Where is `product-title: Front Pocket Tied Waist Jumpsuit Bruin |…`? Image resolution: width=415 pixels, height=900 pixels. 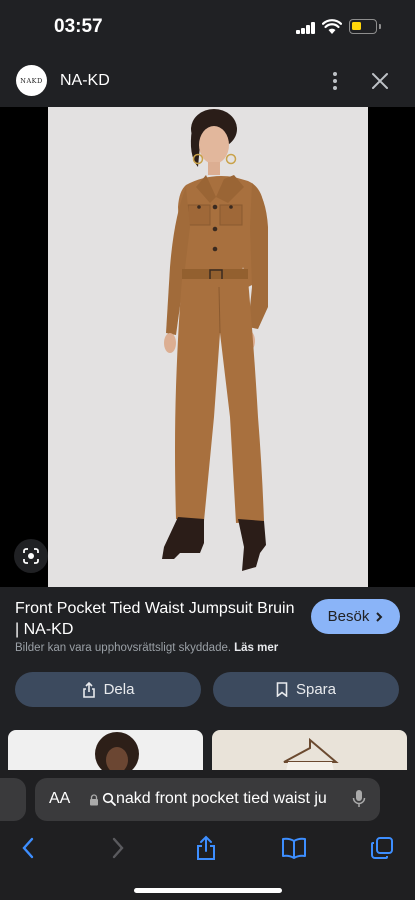
product-title: Front Pocket Tied Waist Jumpsuit Bruin |… is located at coordinates (157, 619).